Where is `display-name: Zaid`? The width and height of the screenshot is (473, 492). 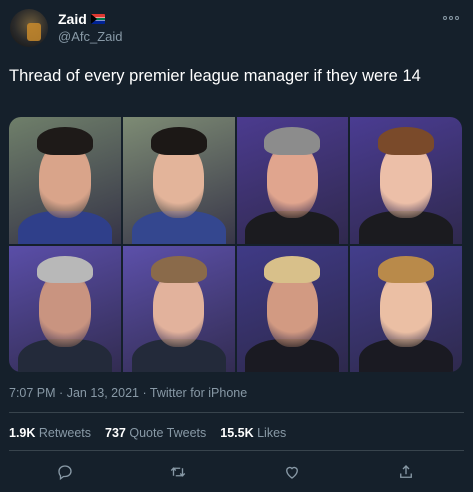 display-name: Zaid is located at coordinates (72, 19).